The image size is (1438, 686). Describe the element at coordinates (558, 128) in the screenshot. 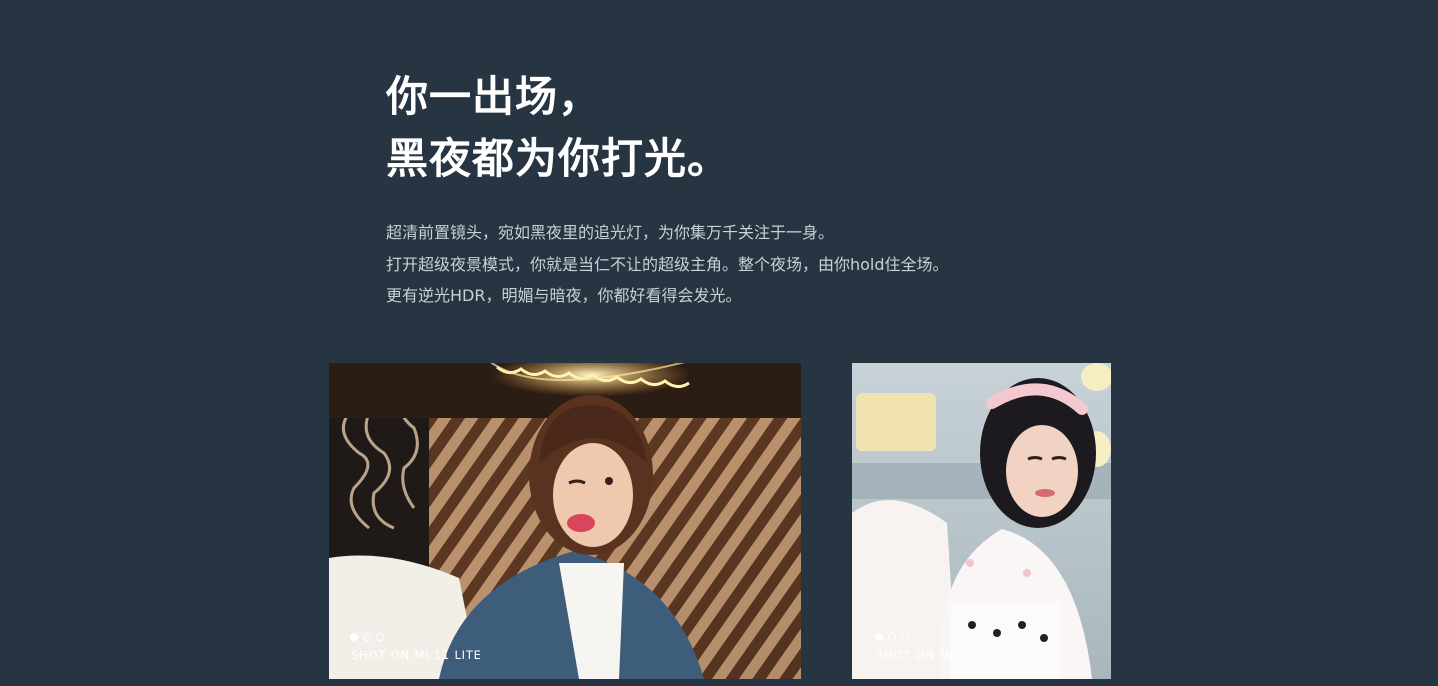

I see `section-headline: 你一出场， 黑夜都为你打光。` at that location.